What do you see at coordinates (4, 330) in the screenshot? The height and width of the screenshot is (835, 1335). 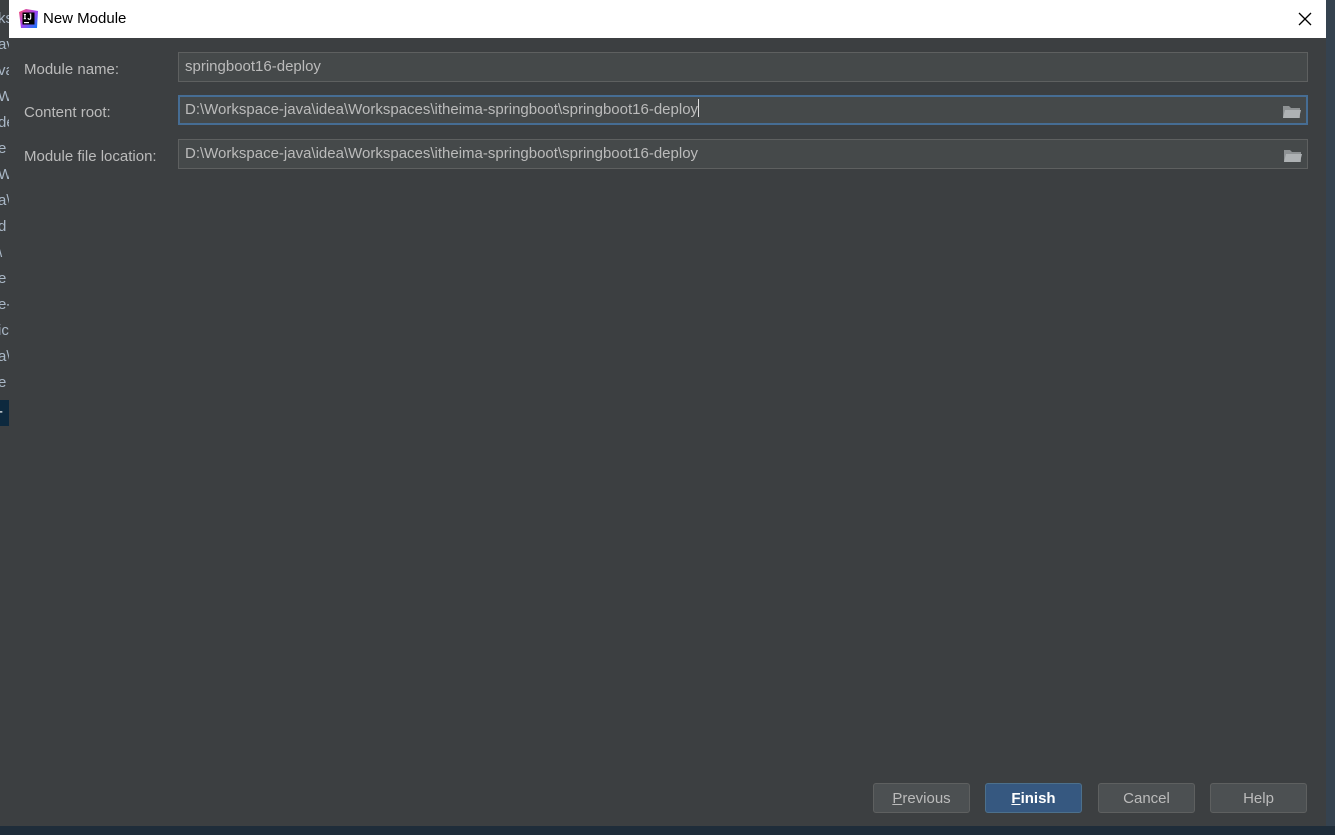 I see `bg-text-fragment: ic` at bounding box center [4, 330].